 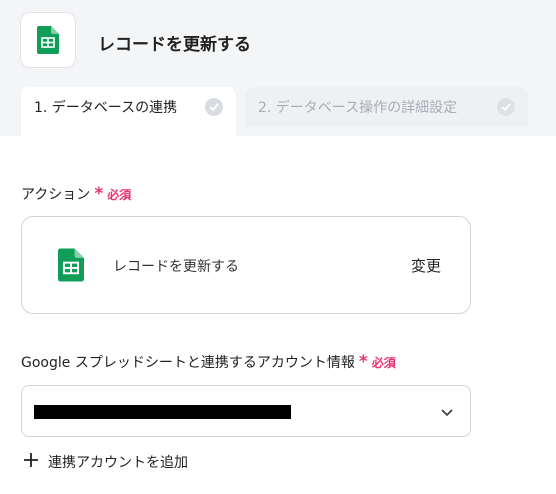 I want to click on change-button: 変更, so click(x=426, y=265).